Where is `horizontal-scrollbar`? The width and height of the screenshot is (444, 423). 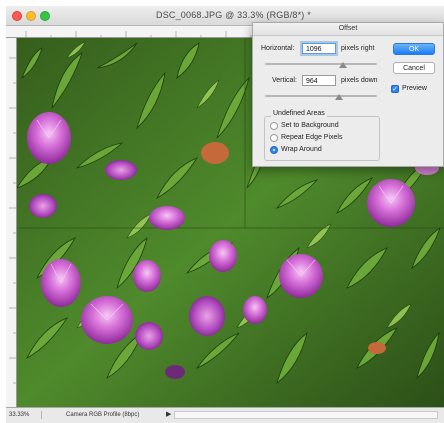
horizontal-scrollbar is located at coordinates (306, 415).